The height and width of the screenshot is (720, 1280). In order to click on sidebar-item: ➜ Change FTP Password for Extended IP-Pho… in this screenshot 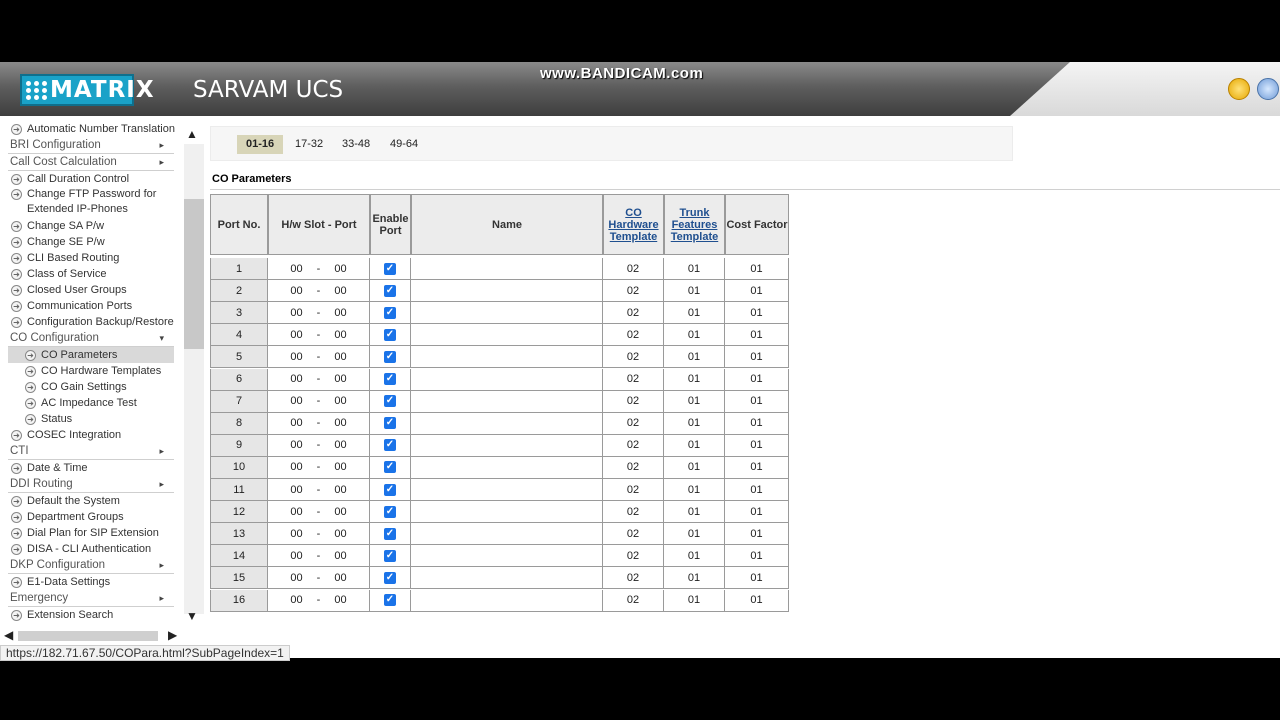, I will do `click(91, 202)`.